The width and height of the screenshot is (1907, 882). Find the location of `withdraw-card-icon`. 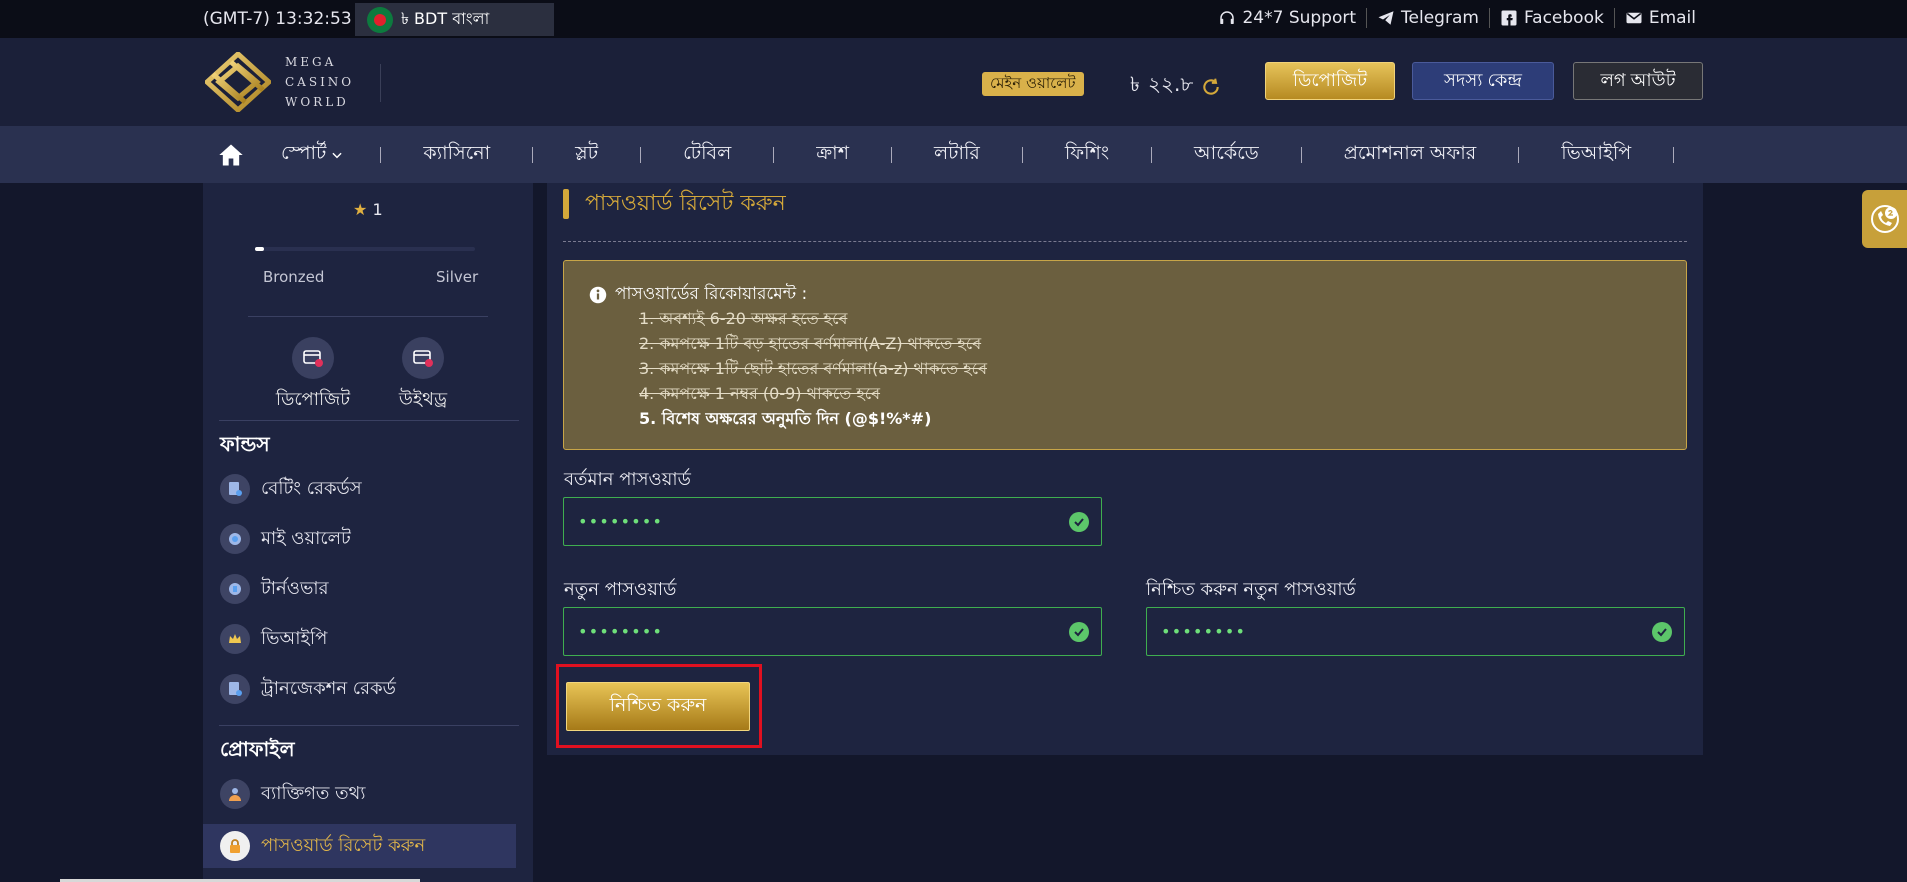

withdraw-card-icon is located at coordinates (423, 358).